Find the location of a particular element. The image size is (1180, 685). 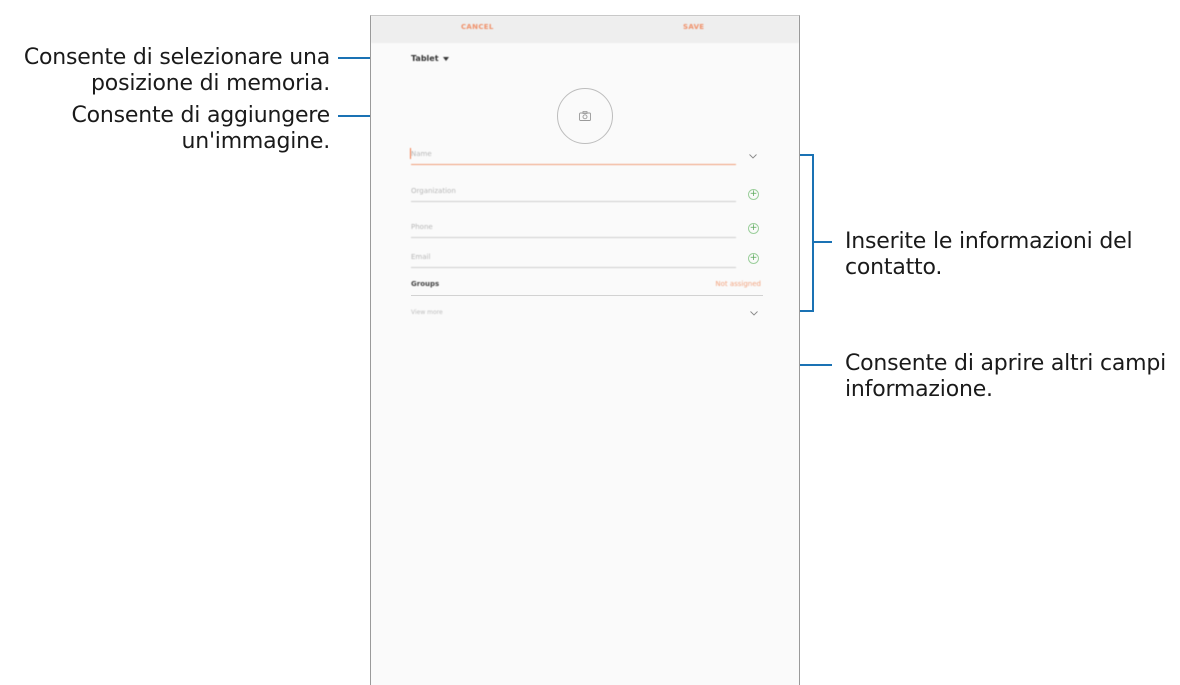

name-expand-chevron-down-icon is located at coordinates (753, 156).